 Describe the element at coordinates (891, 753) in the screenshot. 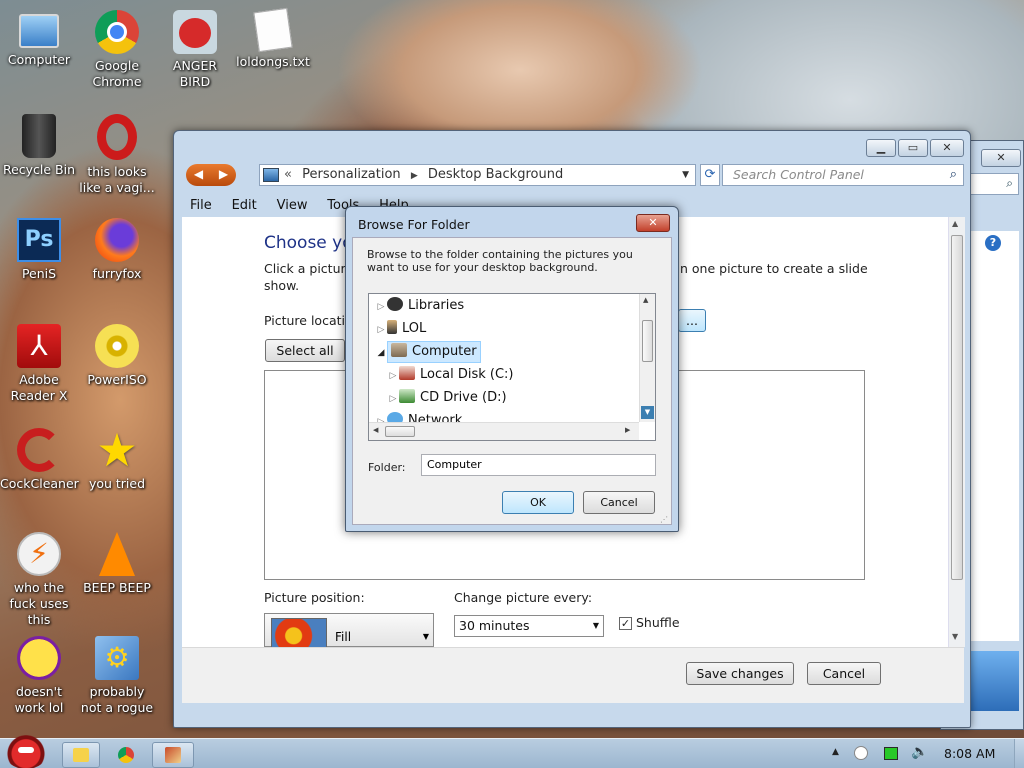

I see `battery-icon` at that location.